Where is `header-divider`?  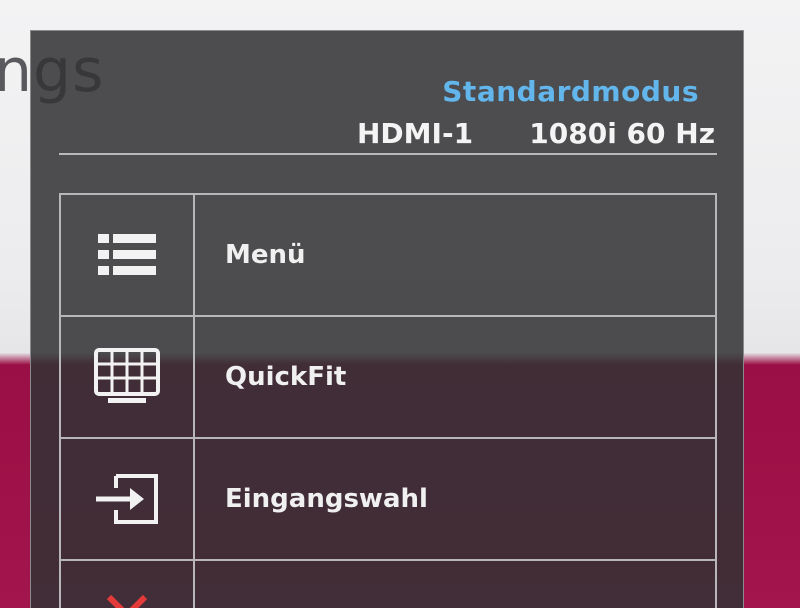
header-divider is located at coordinates (388, 154).